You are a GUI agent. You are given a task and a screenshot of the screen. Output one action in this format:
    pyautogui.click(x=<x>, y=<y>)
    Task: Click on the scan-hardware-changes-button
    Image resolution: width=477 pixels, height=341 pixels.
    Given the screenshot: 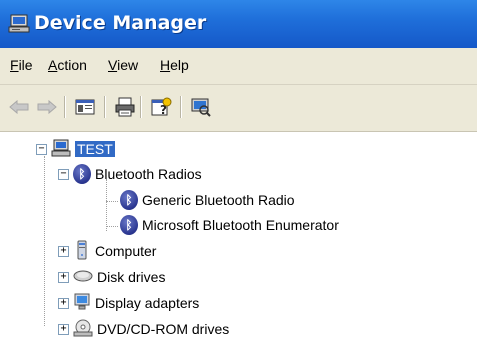 What is the action you would take?
    pyautogui.click(x=201, y=107)
    